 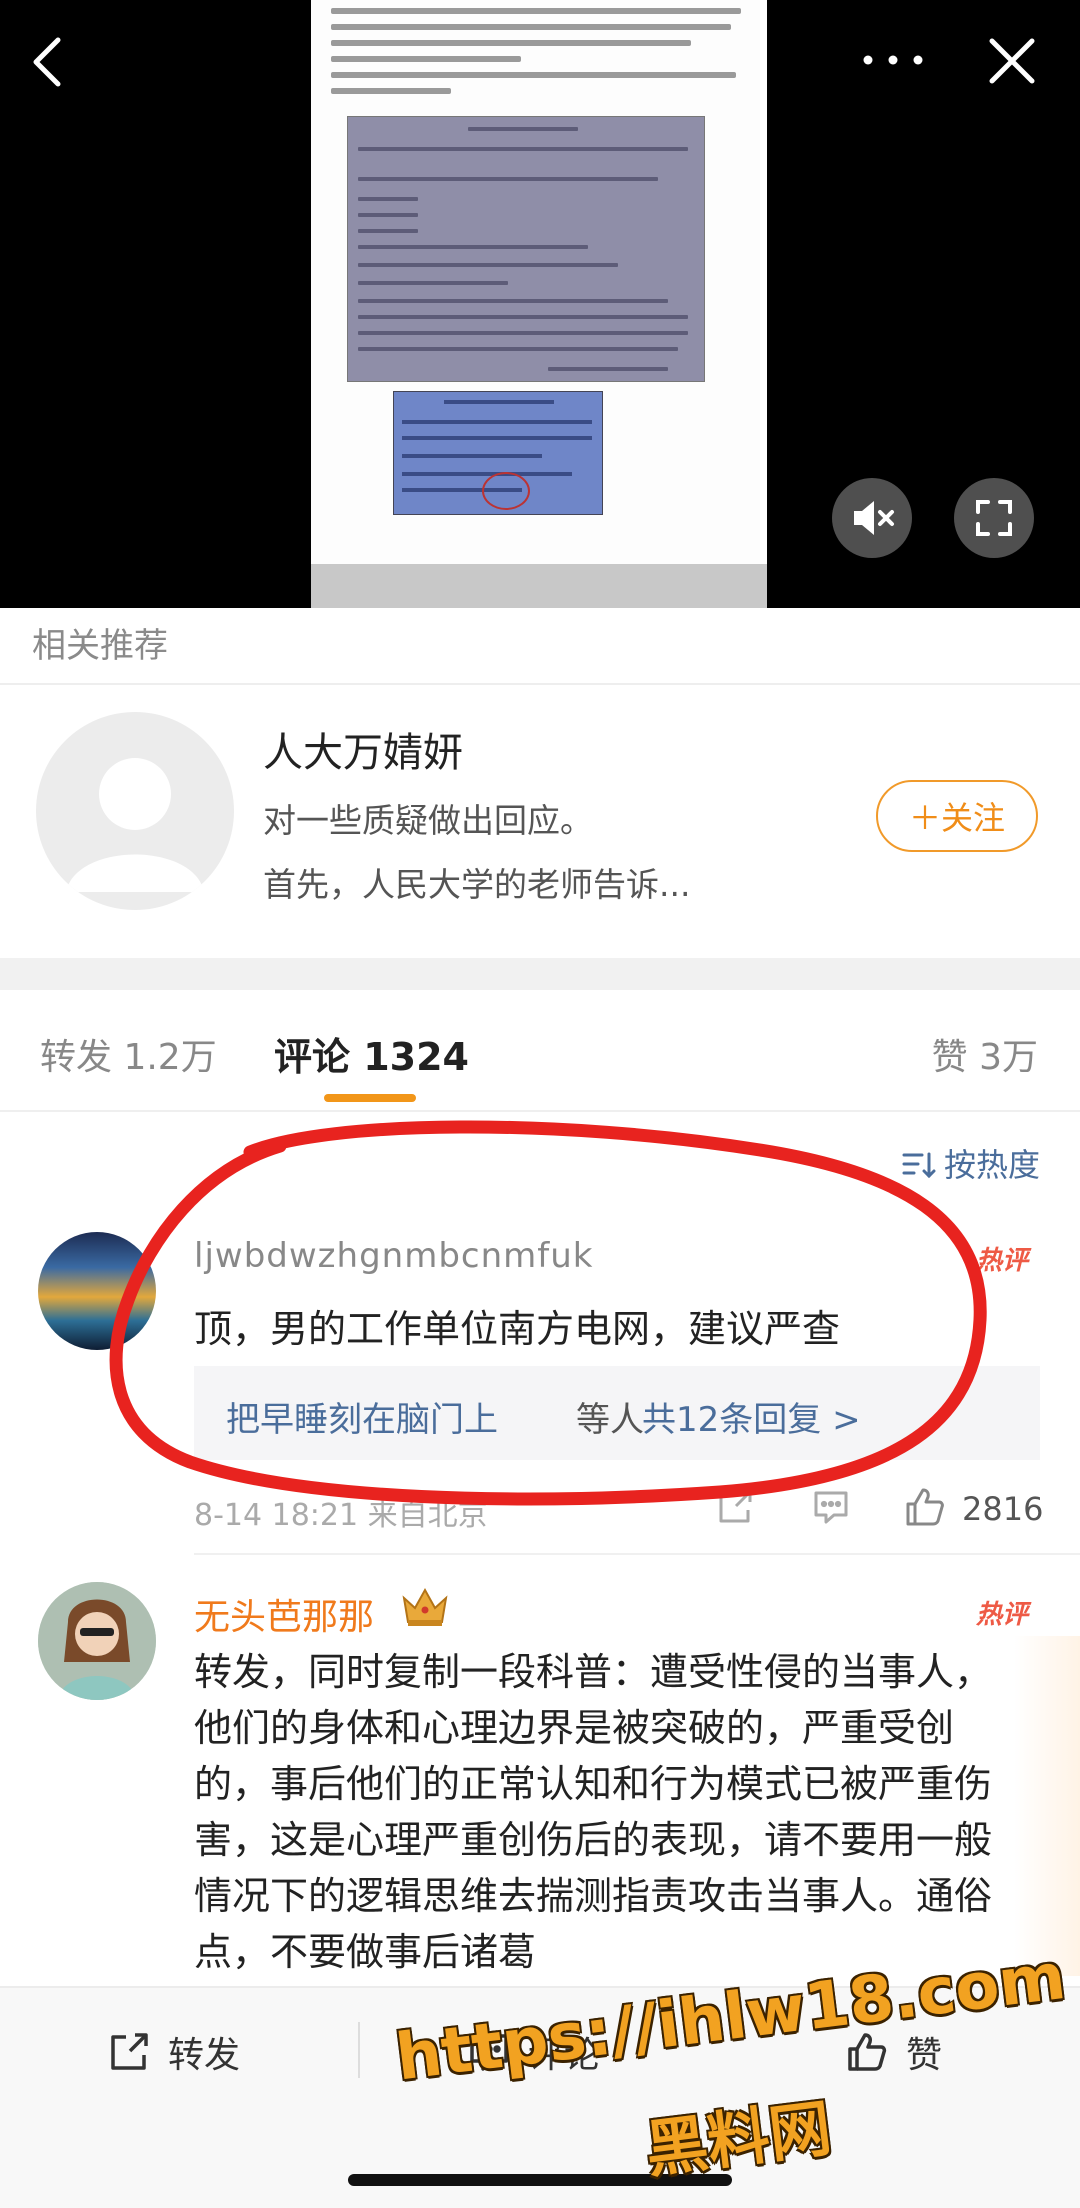 I want to click on reply-total-link: 共12条回复 >, so click(x=751, y=1416).